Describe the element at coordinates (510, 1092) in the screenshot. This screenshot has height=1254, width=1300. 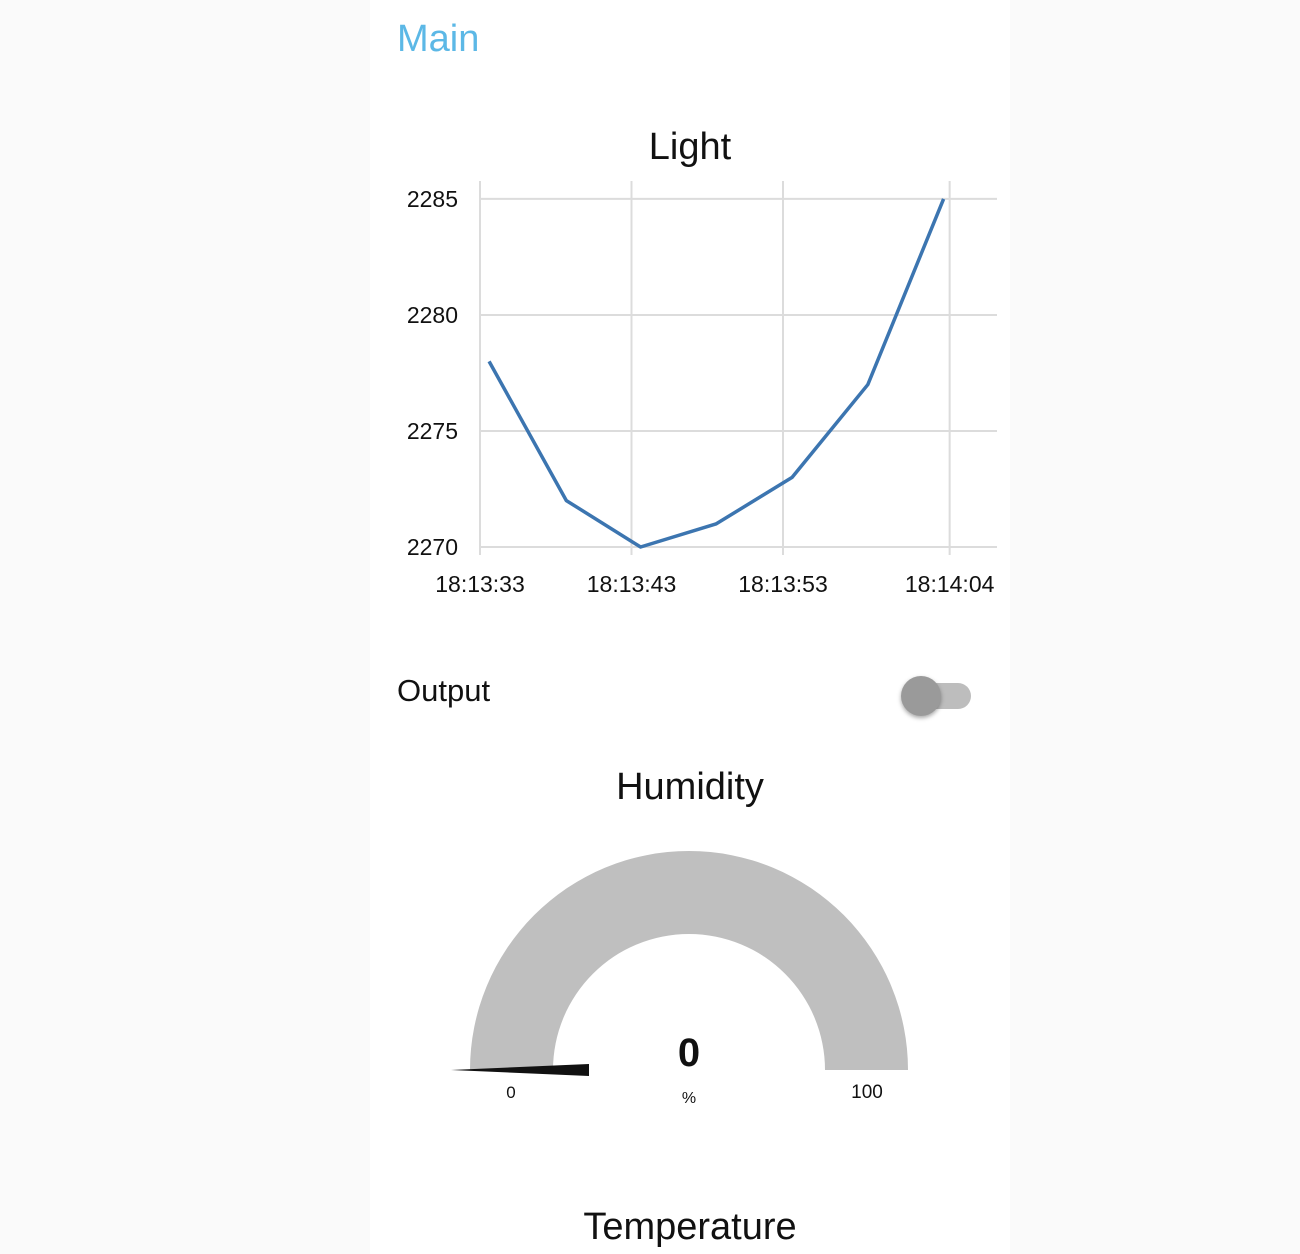
I see `gauge-min-label: 0` at that location.